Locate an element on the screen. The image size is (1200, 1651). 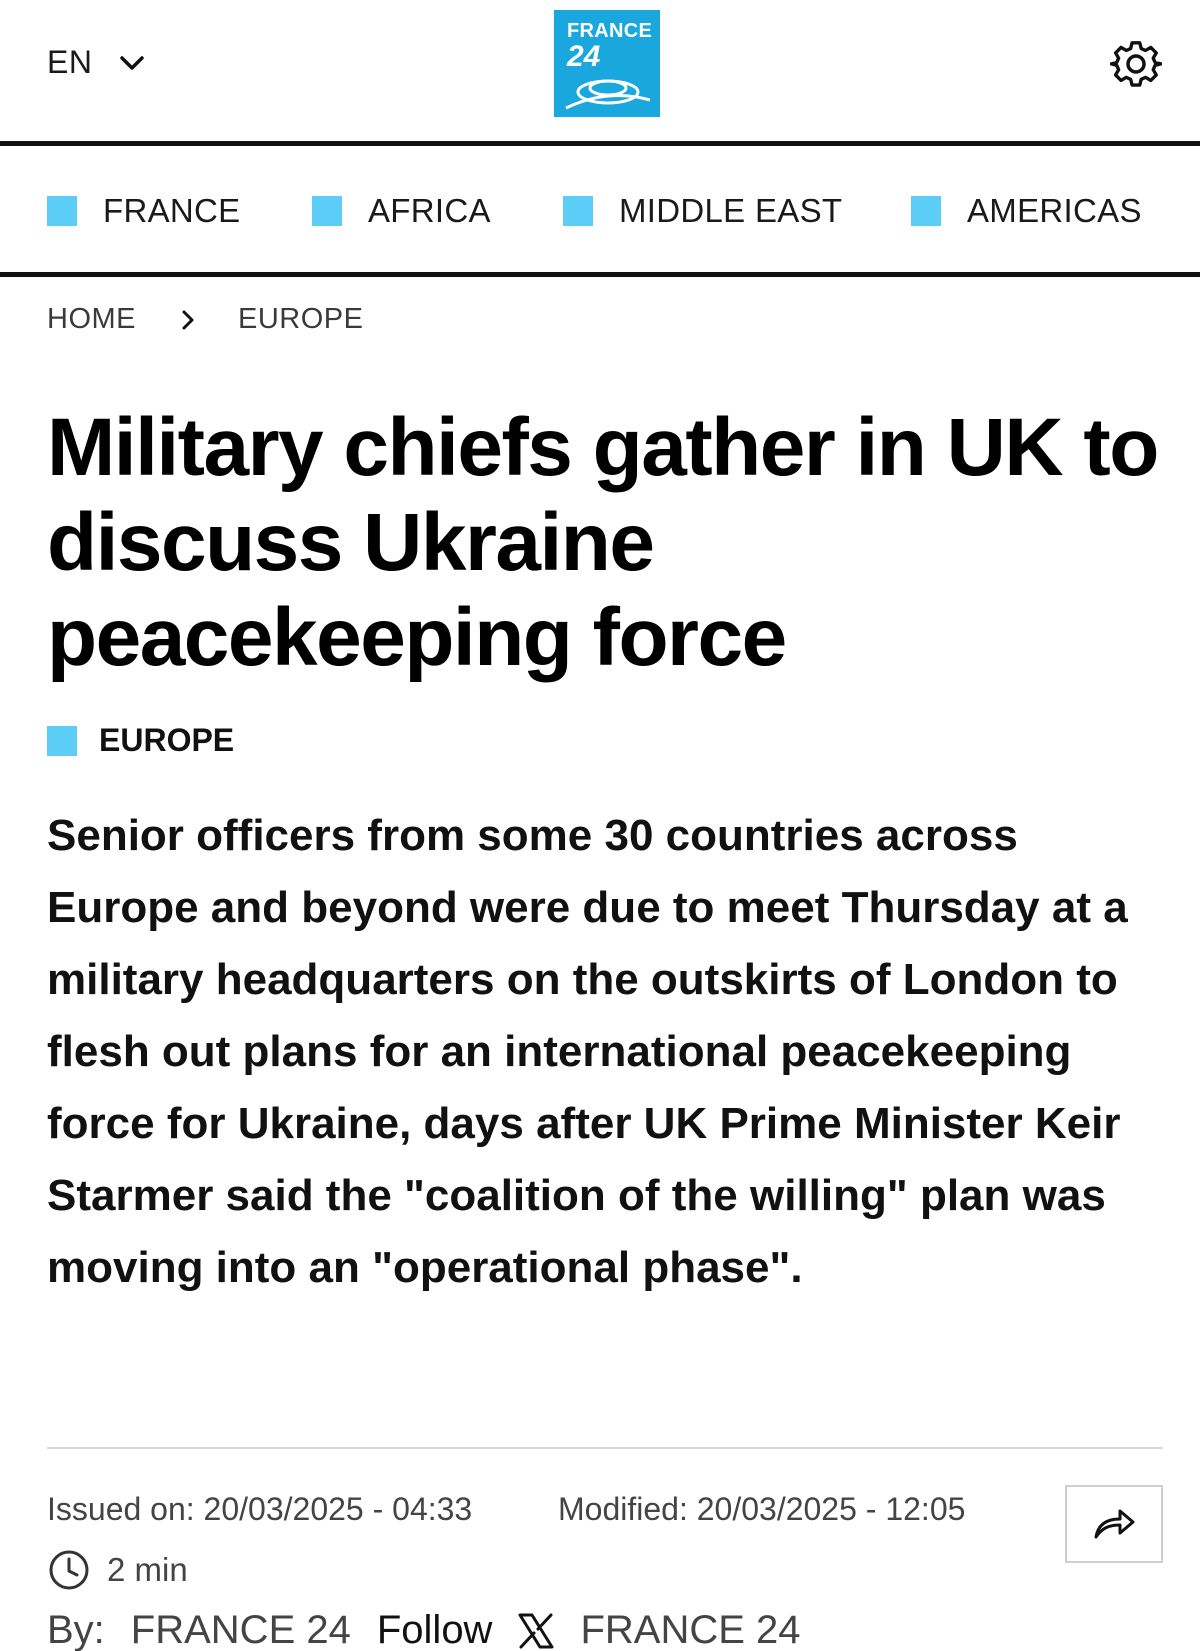
nav-item-middle-east: MIDDLE EAST is located at coordinates (702, 211).